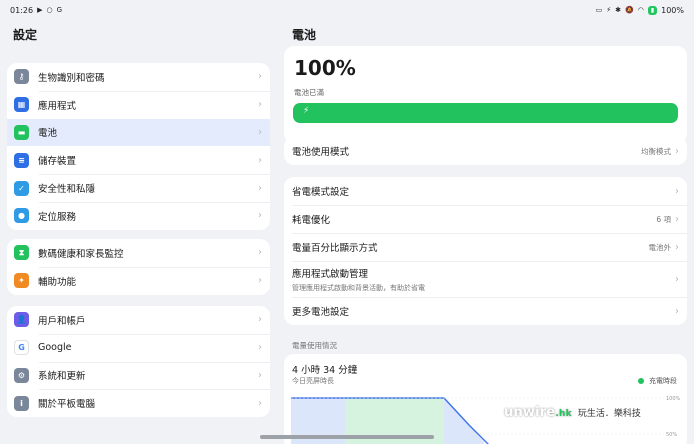 The height and width of the screenshot is (444, 694). Describe the element at coordinates (138, 215) in the screenshot. I see `sidebar-item-location: ● 定位服務 ›` at that location.